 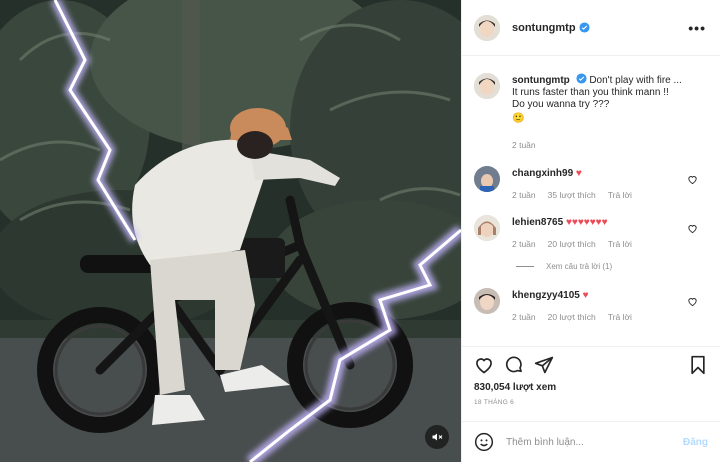 What do you see at coordinates (698, 365) in the screenshot?
I see `save-bookmark-icon` at bounding box center [698, 365].